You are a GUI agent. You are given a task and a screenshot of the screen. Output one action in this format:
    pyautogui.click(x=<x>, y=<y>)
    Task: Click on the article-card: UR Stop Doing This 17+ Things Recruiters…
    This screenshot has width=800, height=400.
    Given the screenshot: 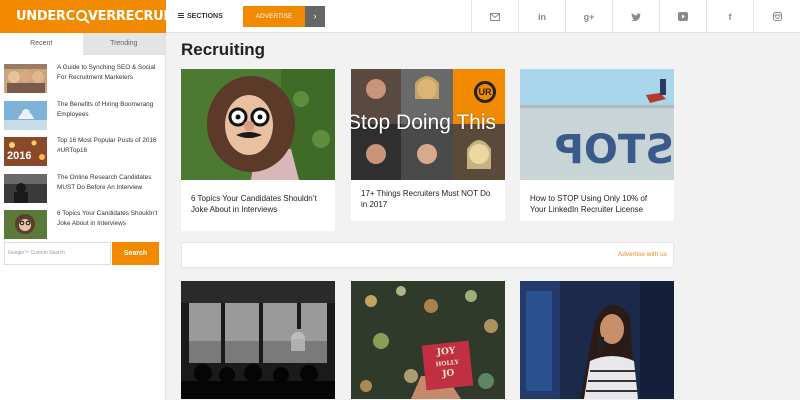 What is the action you would take?
    pyautogui.click(x=428, y=145)
    